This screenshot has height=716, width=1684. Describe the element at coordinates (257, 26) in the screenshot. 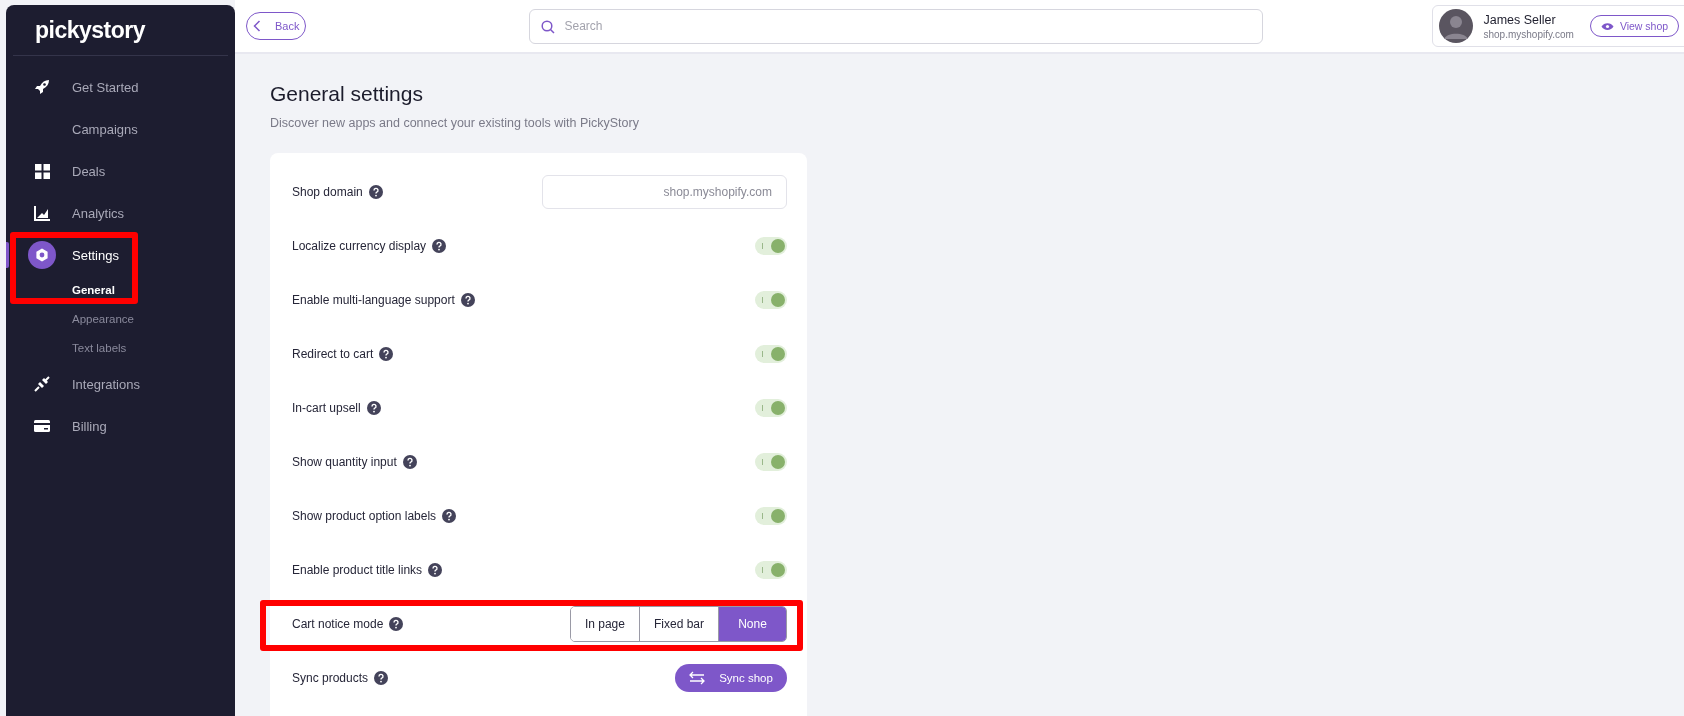

I see `chevron-left-icon` at that location.